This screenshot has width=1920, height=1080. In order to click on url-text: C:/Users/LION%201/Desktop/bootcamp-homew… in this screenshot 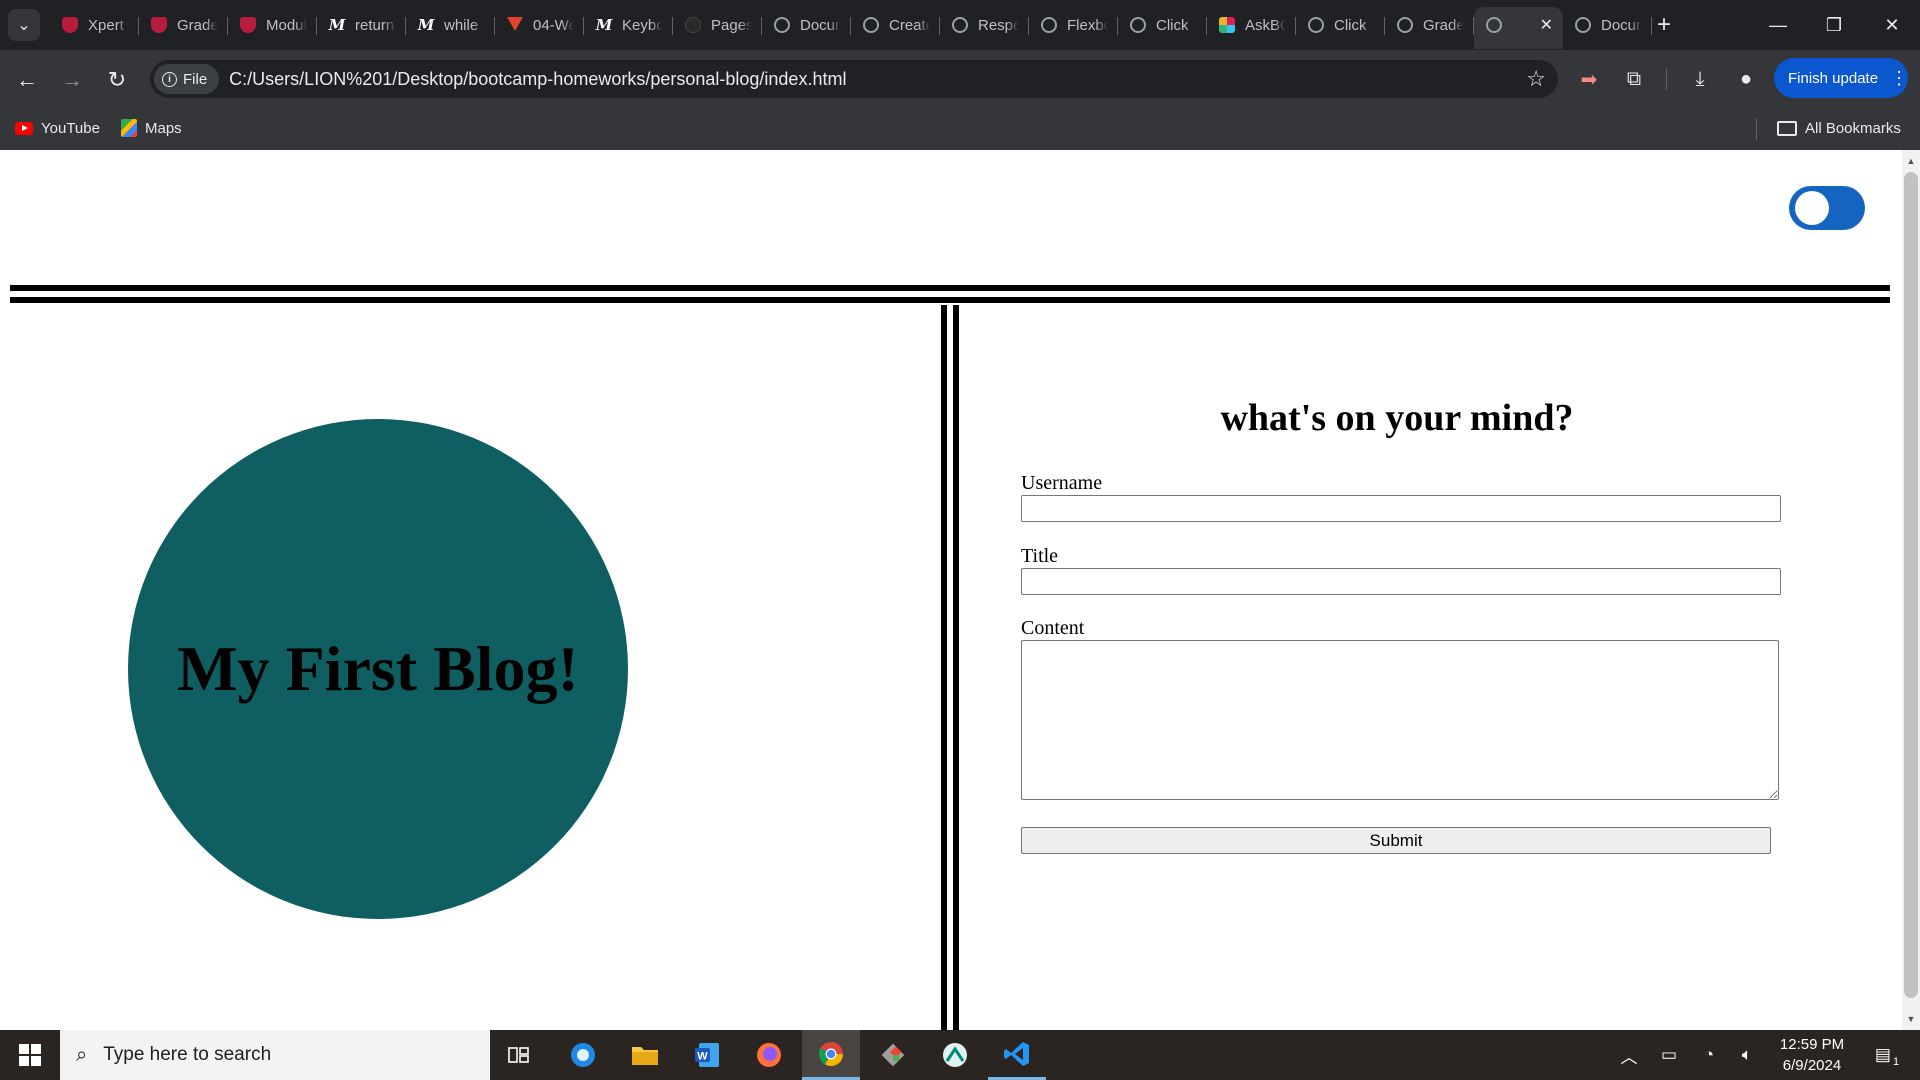, I will do `click(537, 79)`.